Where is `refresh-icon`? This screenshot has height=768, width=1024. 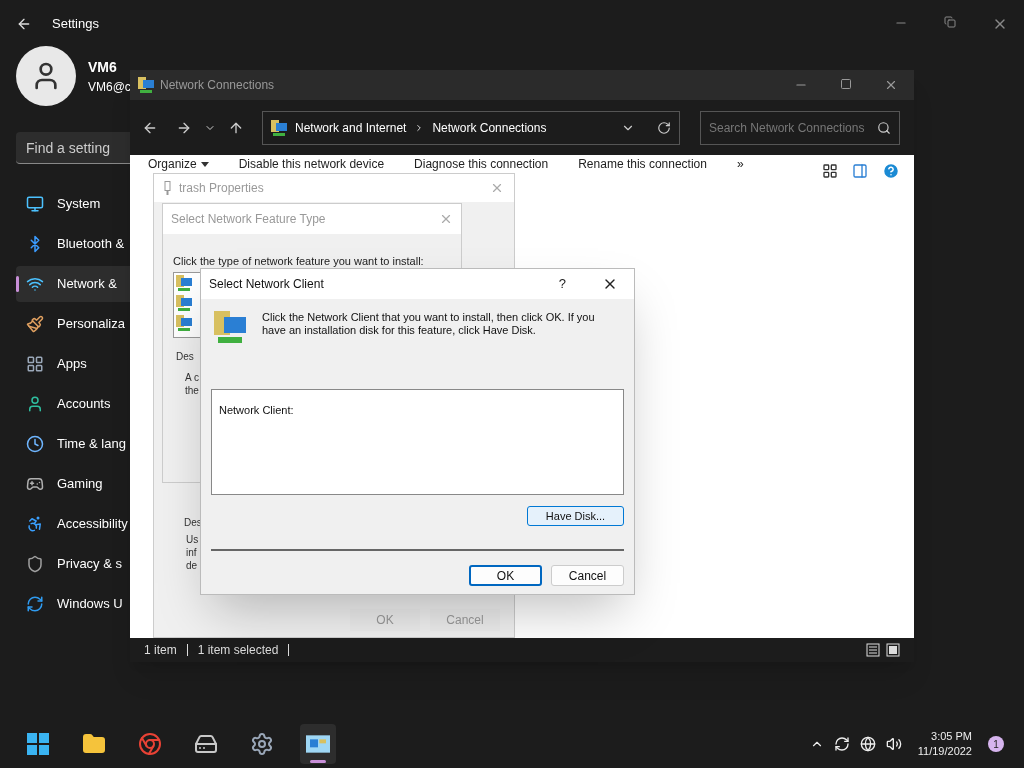 refresh-icon is located at coordinates (664, 127).